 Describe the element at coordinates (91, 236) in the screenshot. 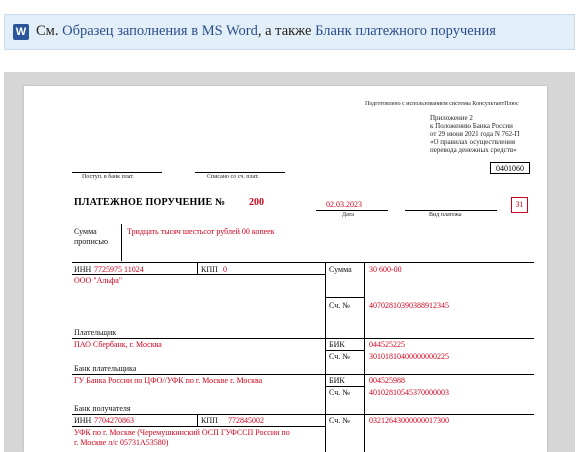

I see `amount-words-label: Сумма прописью` at that location.